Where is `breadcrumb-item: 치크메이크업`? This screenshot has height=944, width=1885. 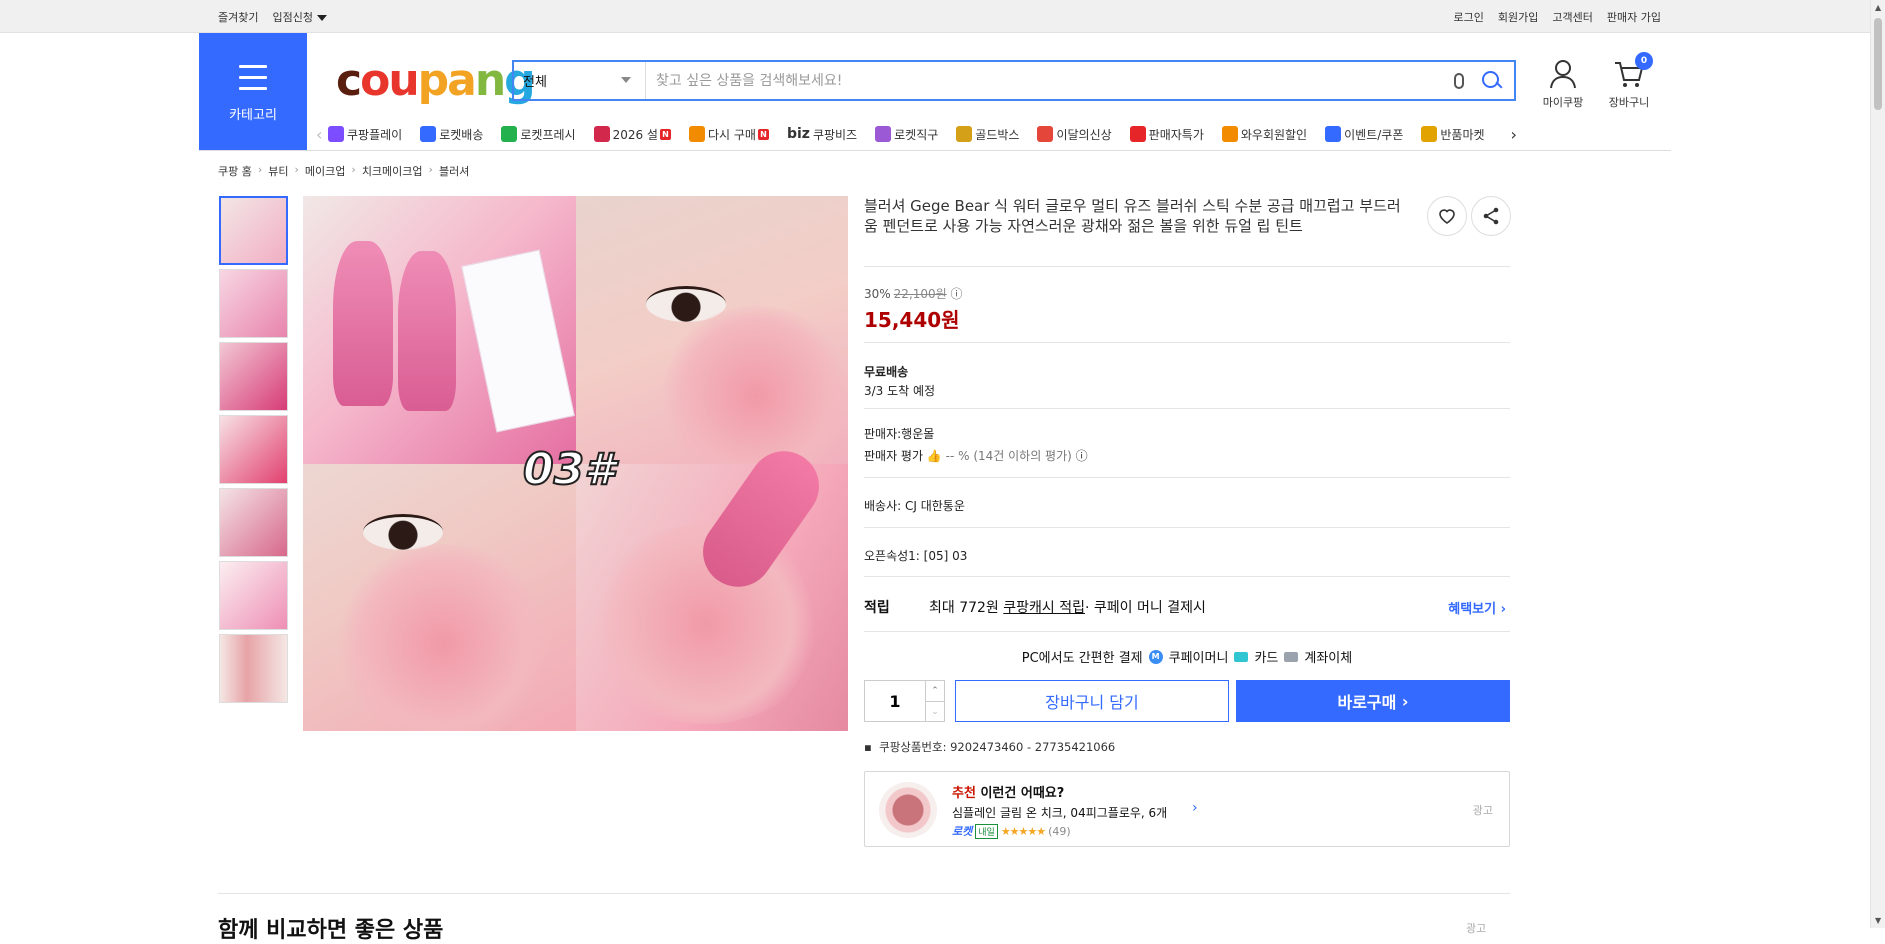 breadcrumb-item: 치크메이크업 is located at coordinates (392, 171).